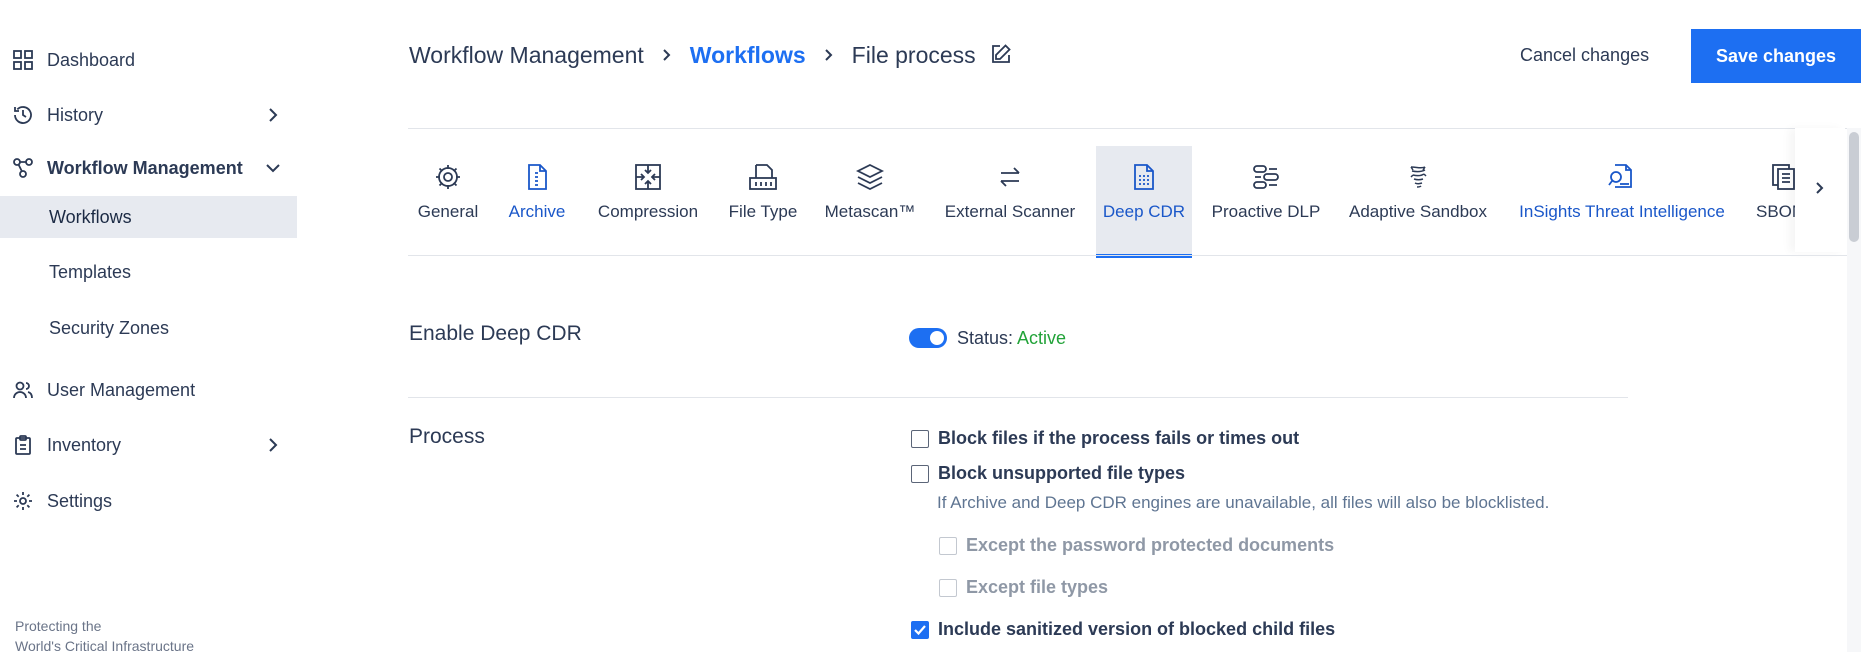 Image resolution: width=1861 pixels, height=652 pixels. I want to click on tab-label: InSights Threat Intelligence, so click(1622, 211).